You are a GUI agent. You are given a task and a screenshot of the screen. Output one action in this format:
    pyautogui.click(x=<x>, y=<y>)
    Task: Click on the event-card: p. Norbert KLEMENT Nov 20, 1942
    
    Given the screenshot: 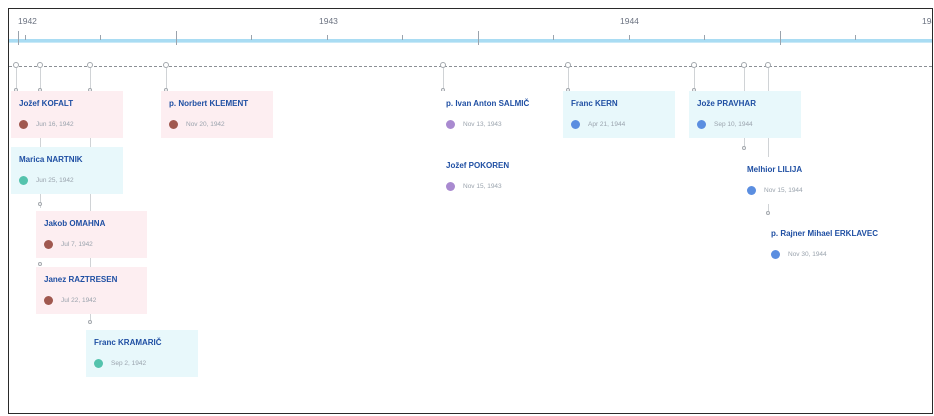 What is the action you would take?
    pyautogui.click(x=217, y=114)
    